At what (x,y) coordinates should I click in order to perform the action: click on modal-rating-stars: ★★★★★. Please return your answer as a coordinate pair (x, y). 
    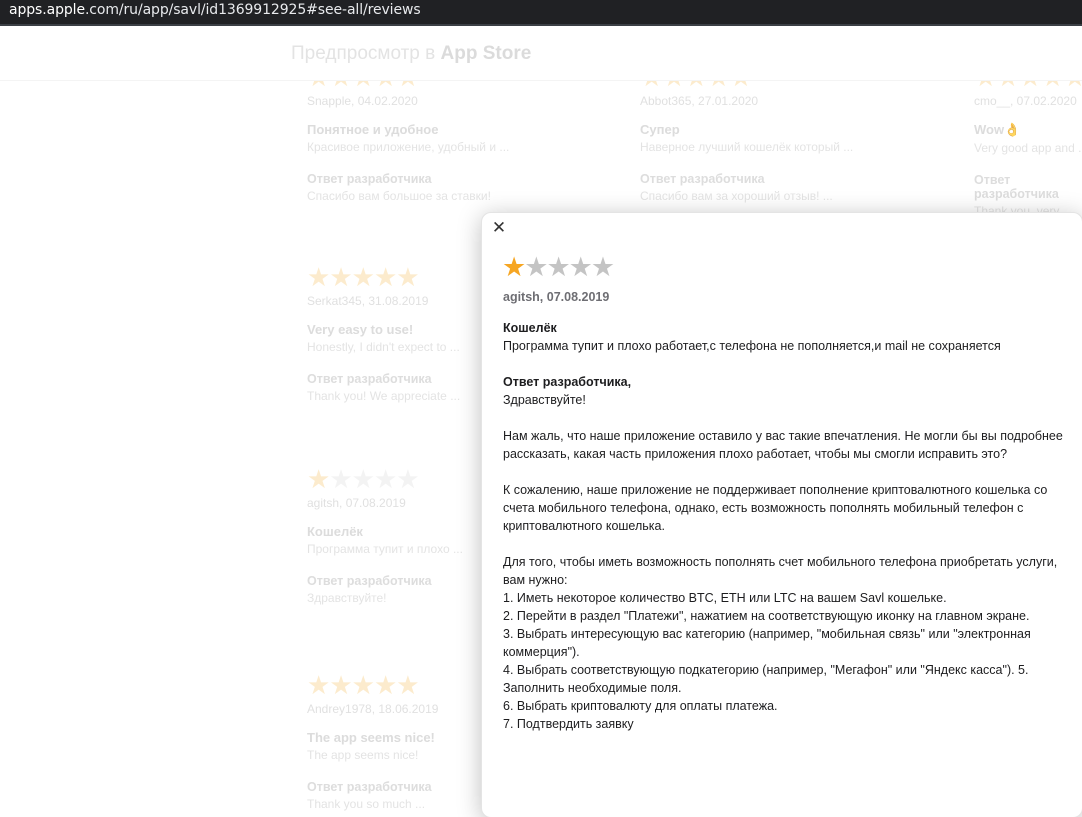
    Looking at the image, I should click on (558, 267).